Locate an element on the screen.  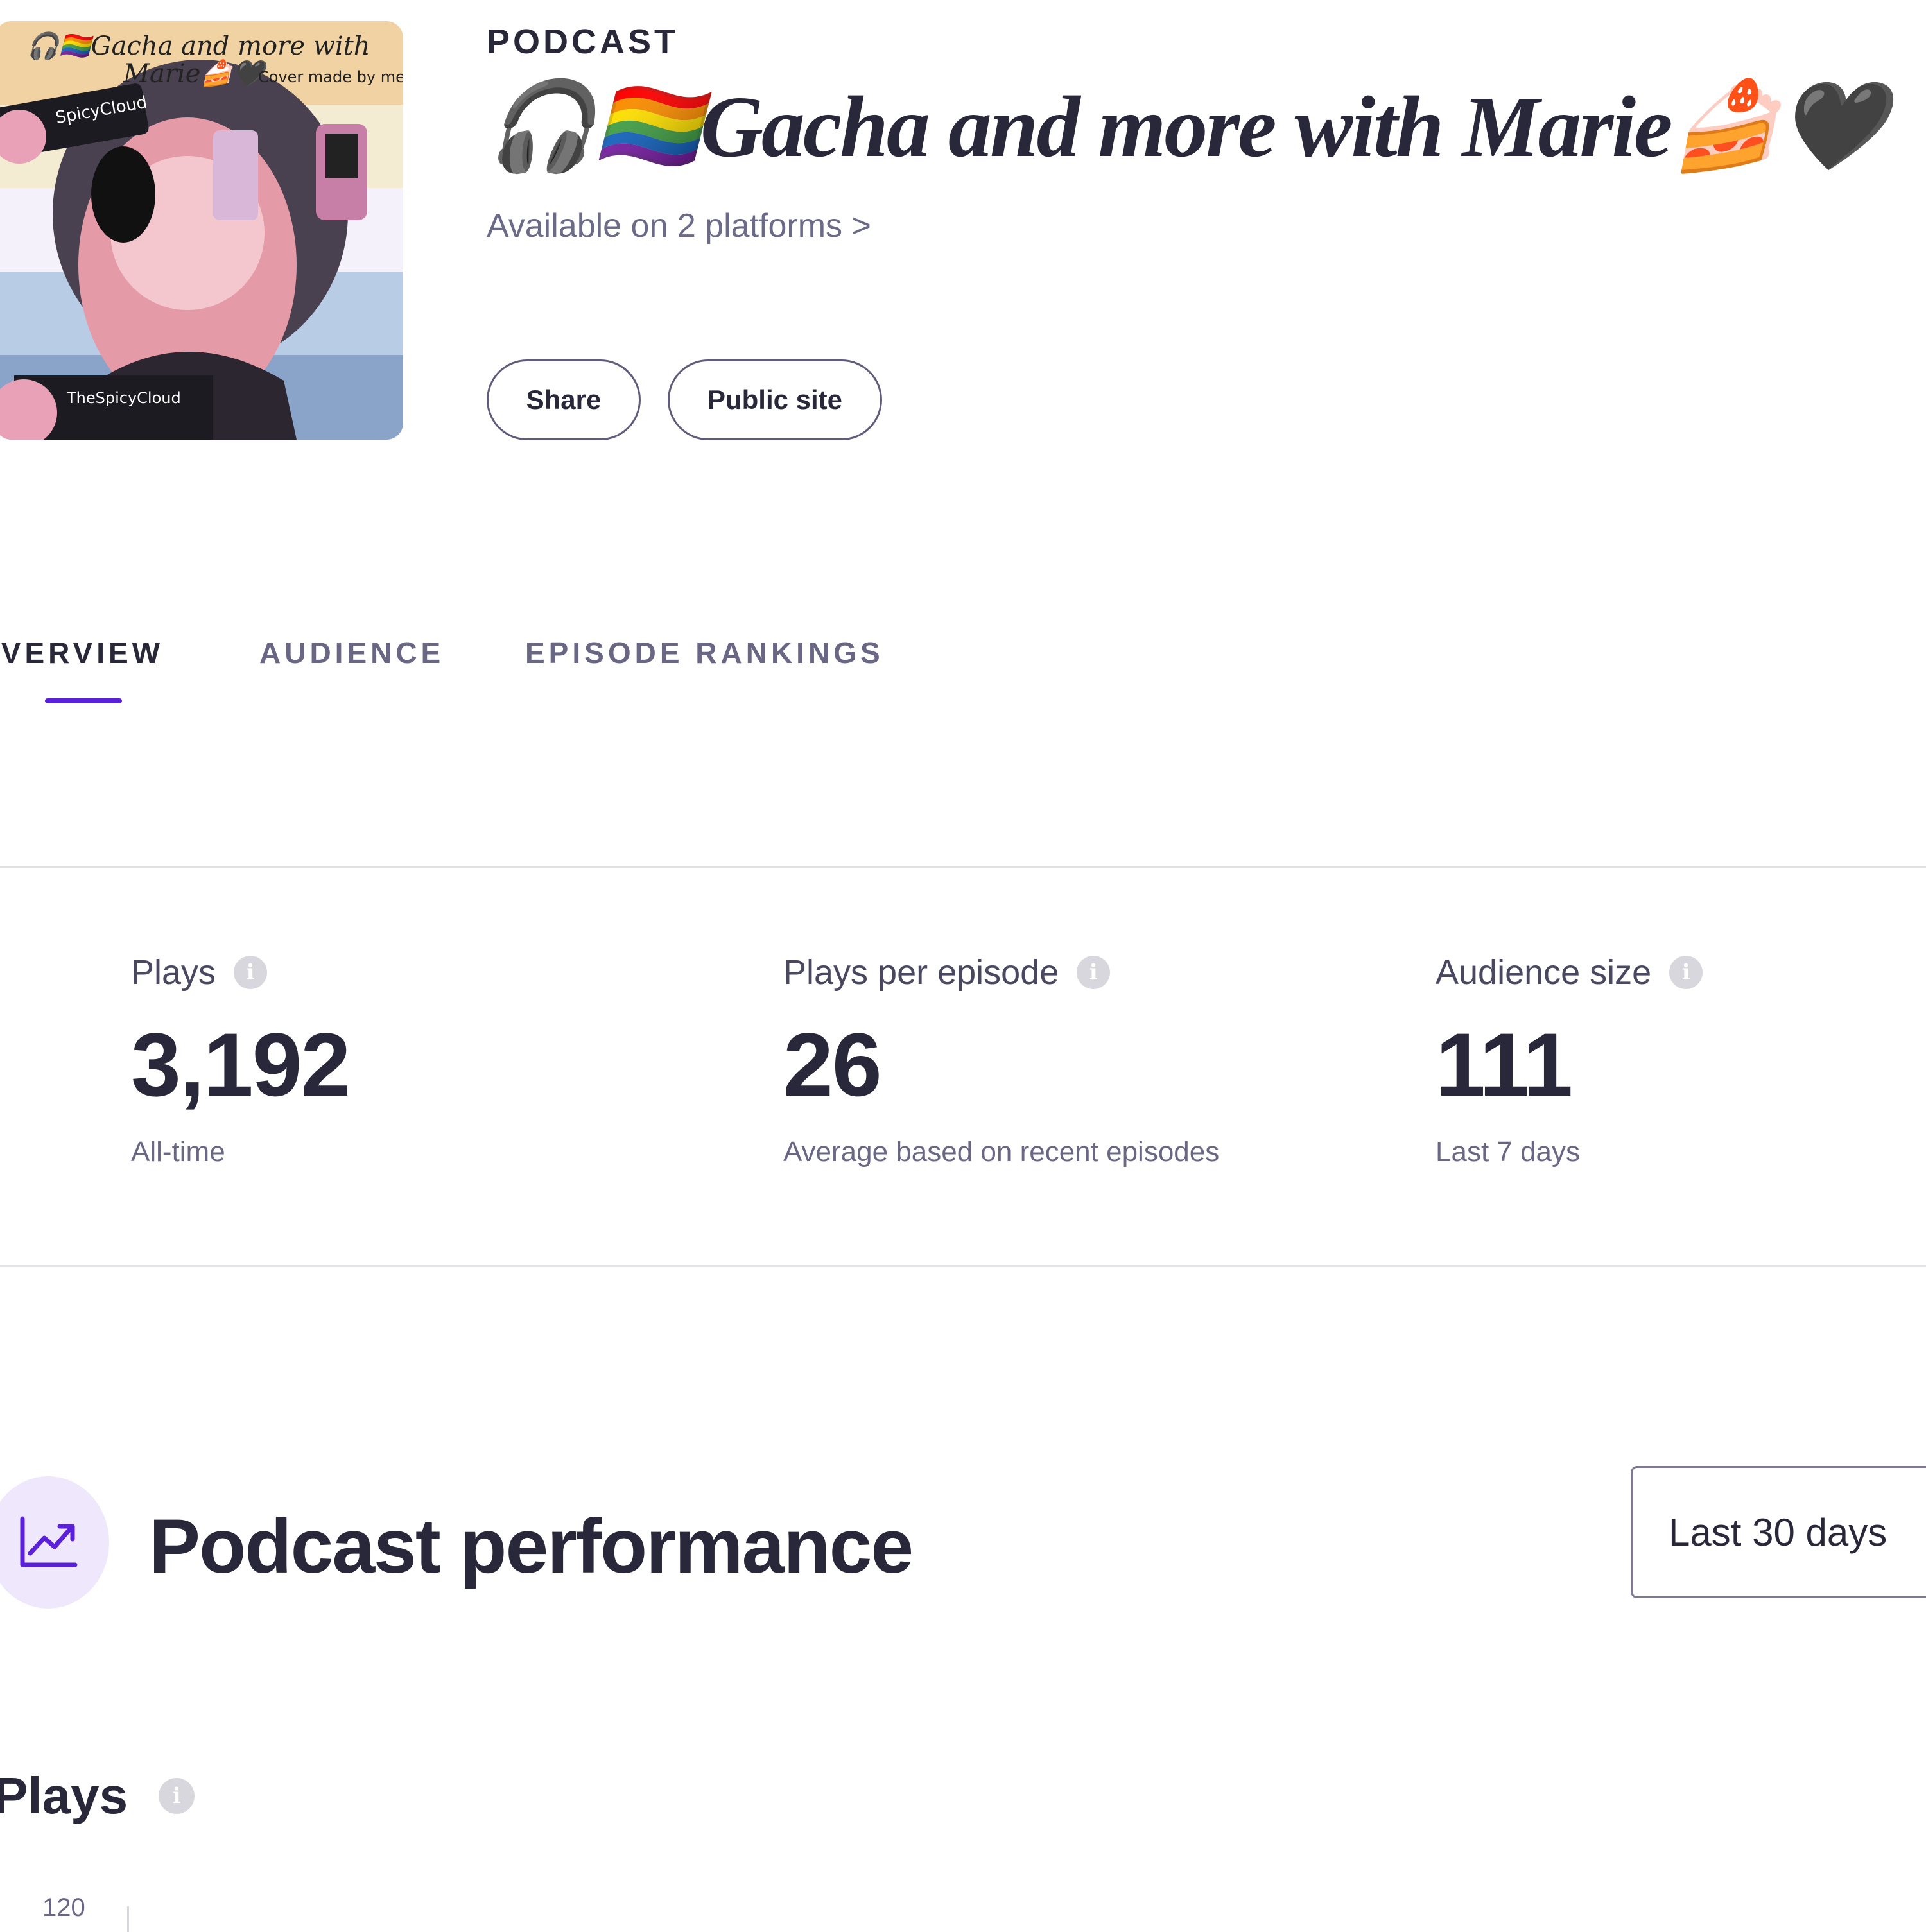
section-title: Podcast performance is located at coordinates (531, 1546).